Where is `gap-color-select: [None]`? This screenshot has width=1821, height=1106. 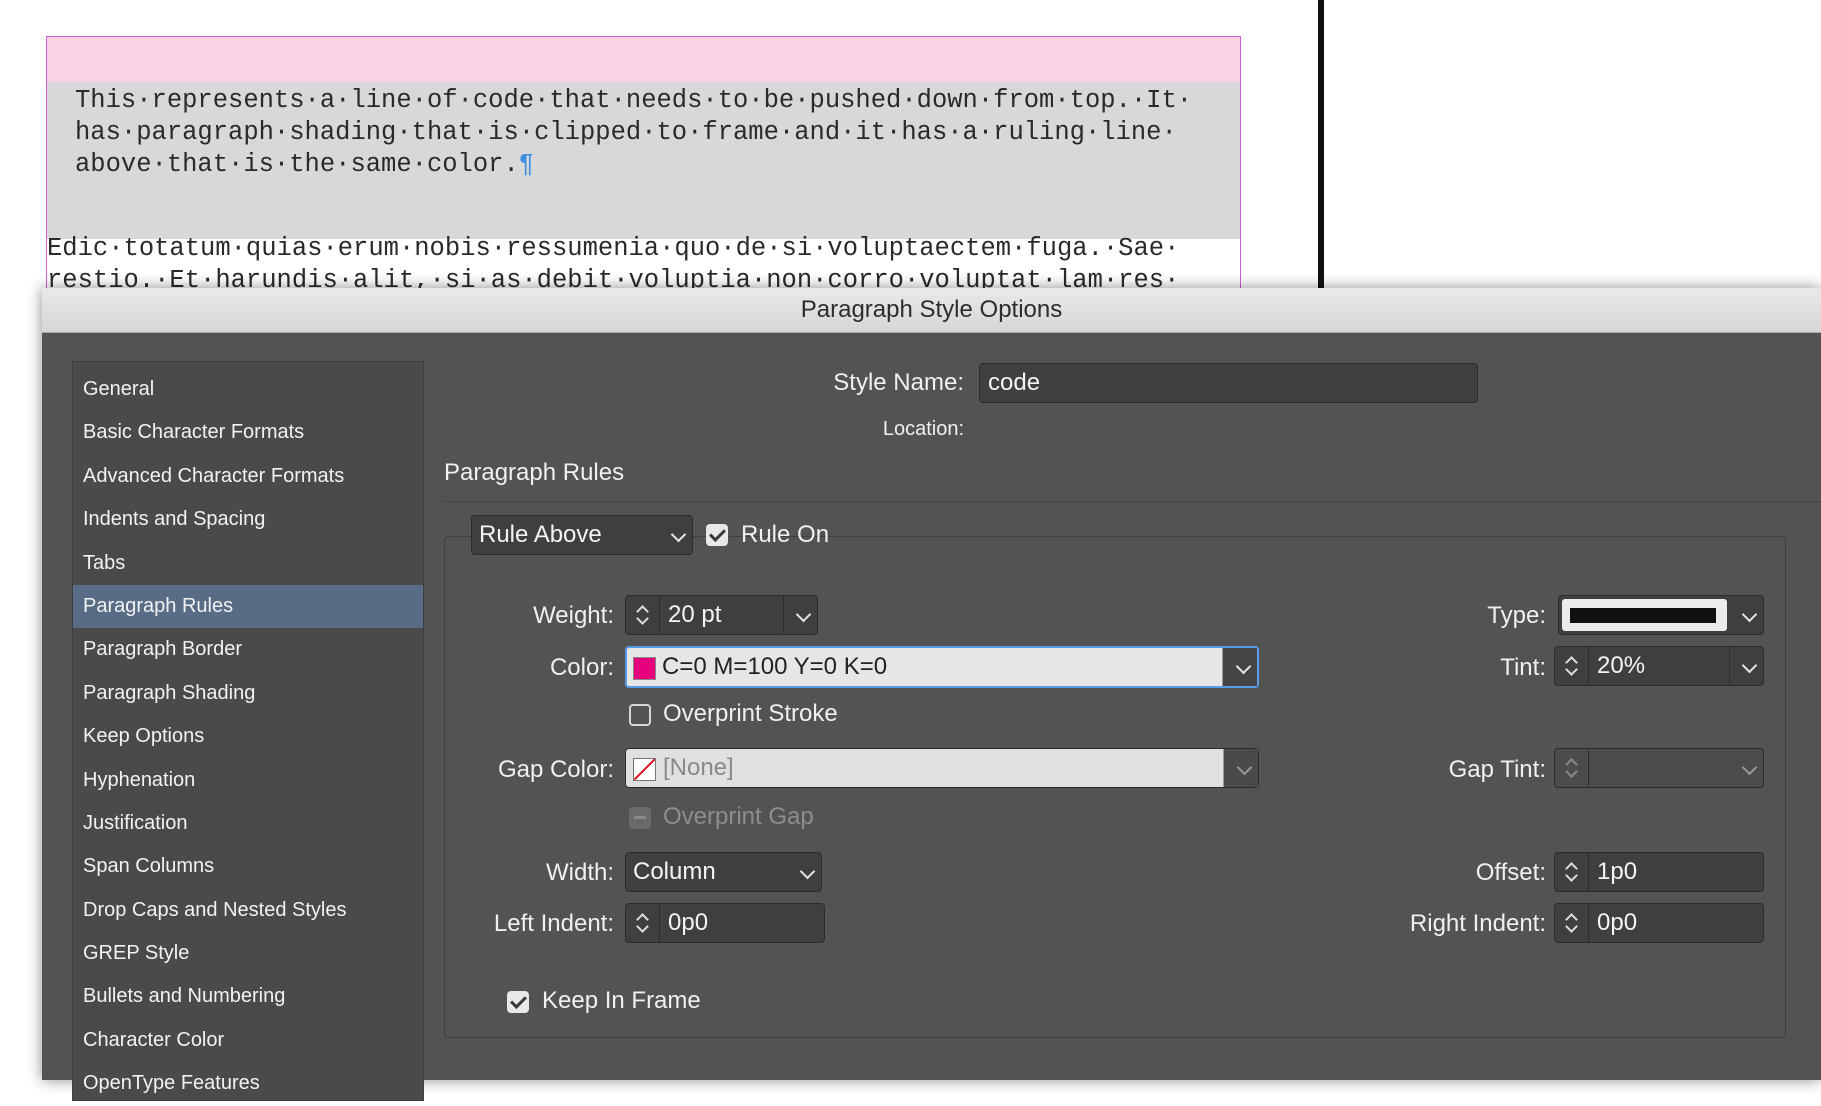
gap-color-select: [None] is located at coordinates (942, 768).